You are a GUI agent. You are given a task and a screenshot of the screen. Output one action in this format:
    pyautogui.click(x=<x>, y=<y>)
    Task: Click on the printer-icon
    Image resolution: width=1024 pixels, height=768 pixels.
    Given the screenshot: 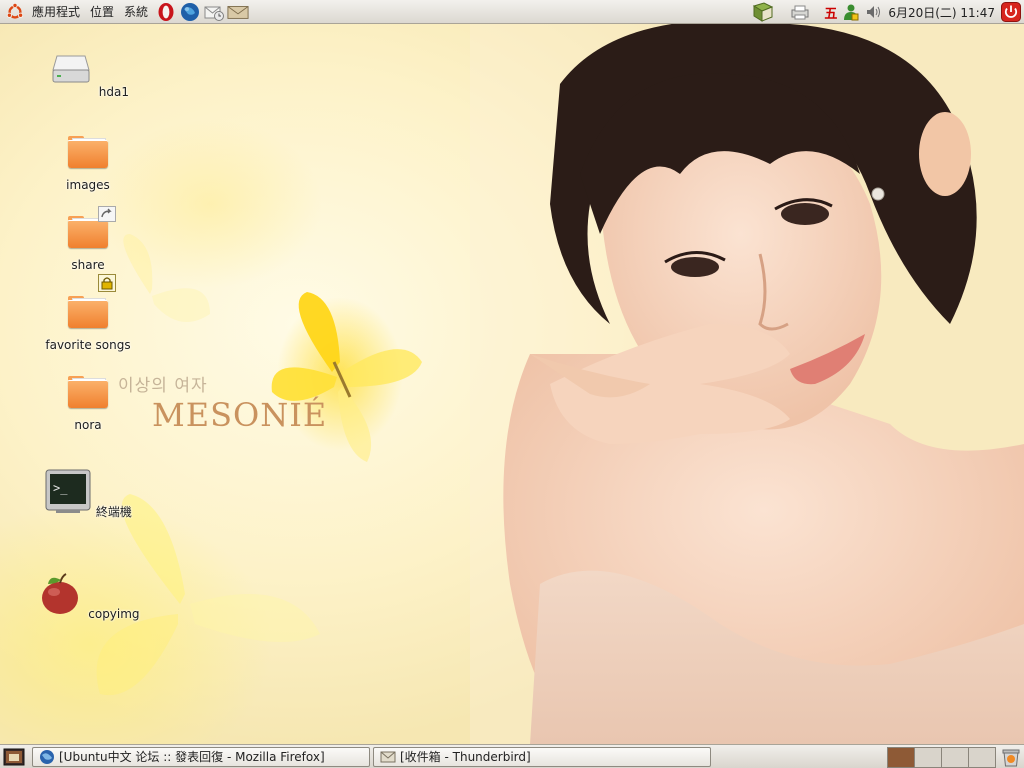 What is the action you would take?
    pyautogui.click(x=800, y=12)
    